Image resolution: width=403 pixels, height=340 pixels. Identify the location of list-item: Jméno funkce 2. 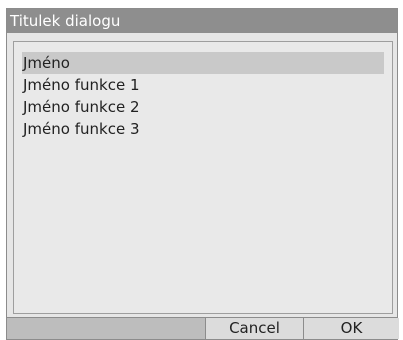
(203, 107).